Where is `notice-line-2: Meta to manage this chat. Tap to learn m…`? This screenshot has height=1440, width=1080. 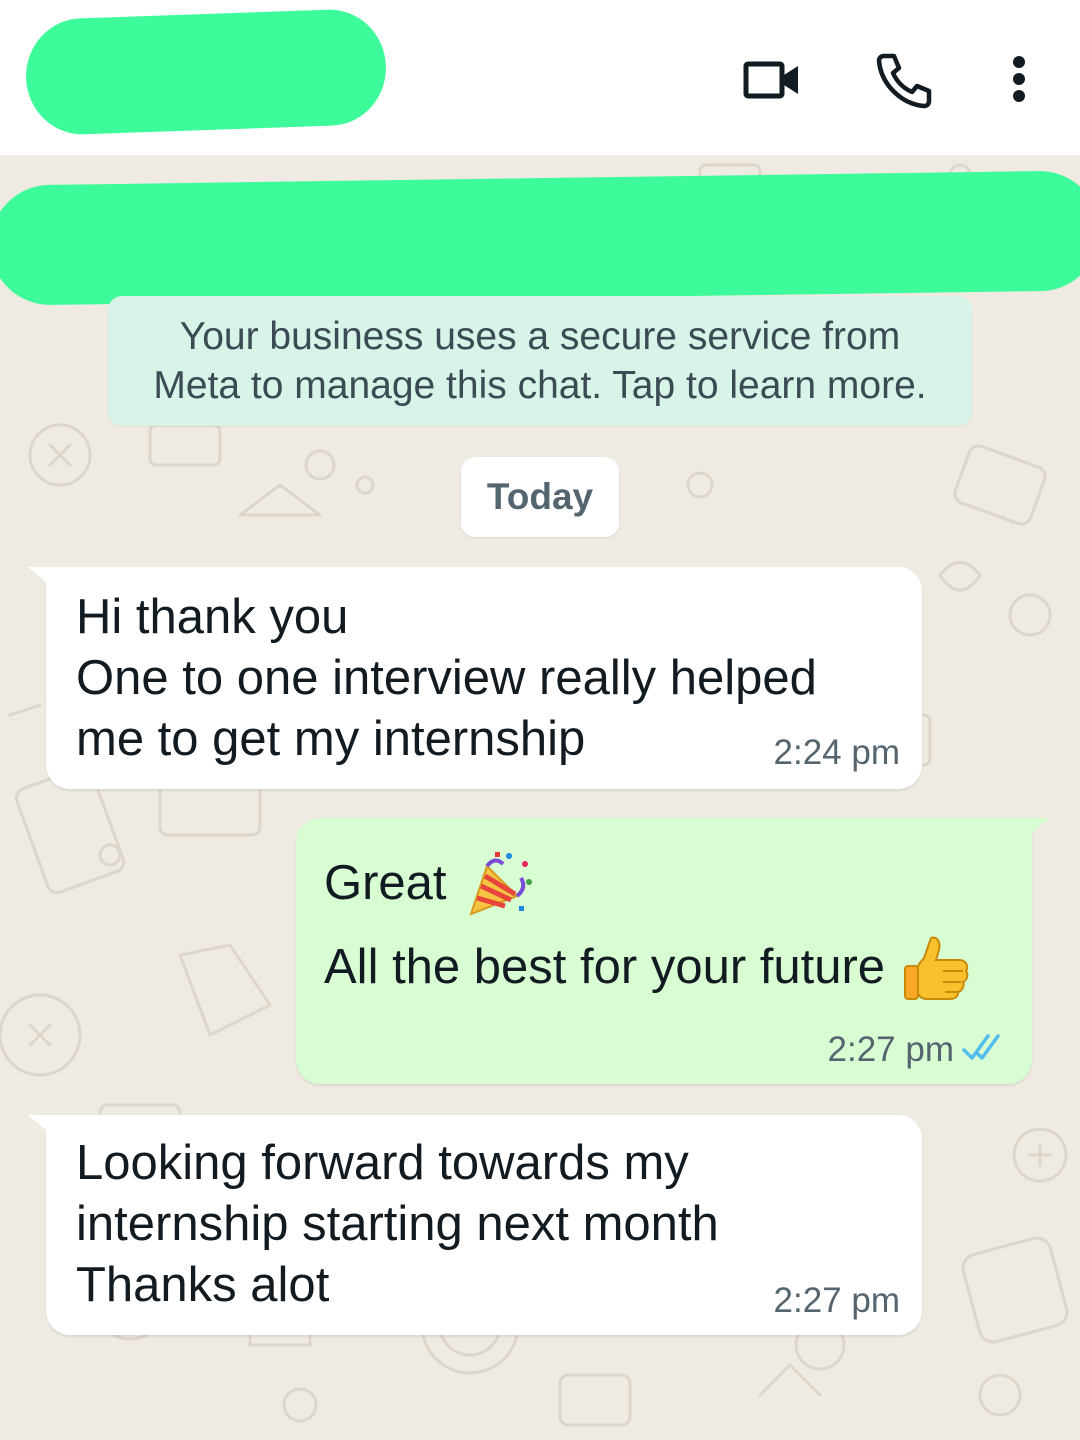 notice-line-2: Meta to manage this chat. Tap to learn m… is located at coordinates (540, 385).